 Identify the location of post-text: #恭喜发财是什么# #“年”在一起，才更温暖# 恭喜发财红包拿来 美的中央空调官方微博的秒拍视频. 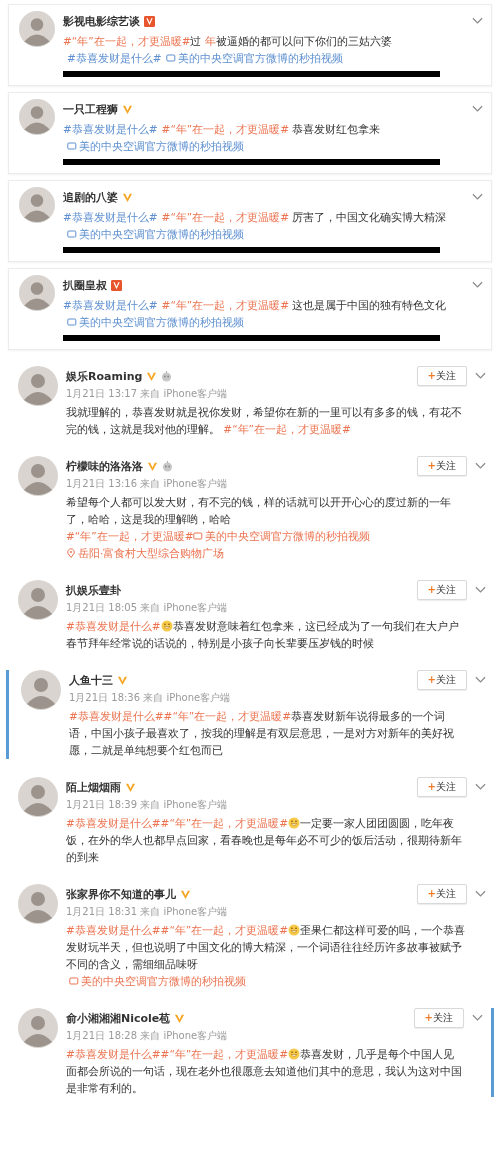
(222, 138).